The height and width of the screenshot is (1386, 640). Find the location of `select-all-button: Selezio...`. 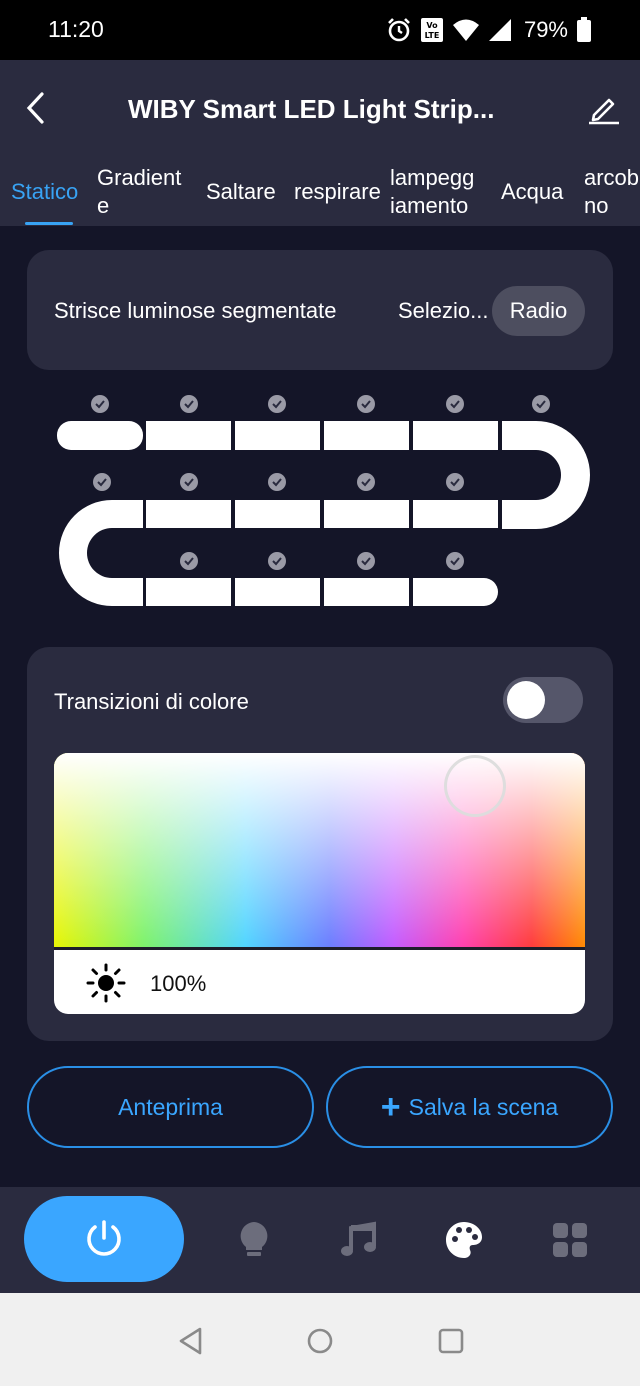

select-all-button: Selezio... is located at coordinates (445, 311).